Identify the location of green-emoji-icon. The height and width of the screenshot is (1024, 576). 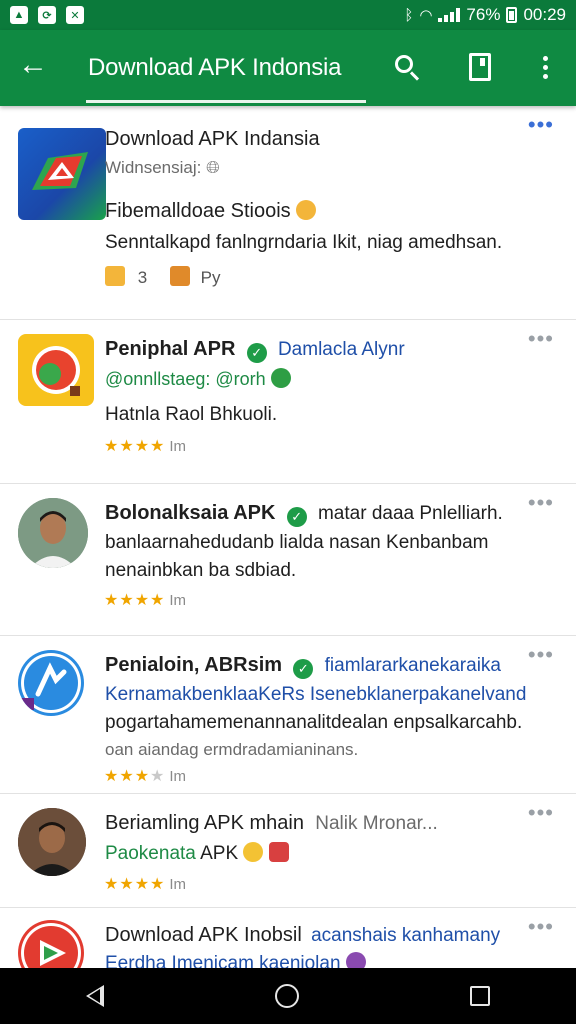
(280, 378).